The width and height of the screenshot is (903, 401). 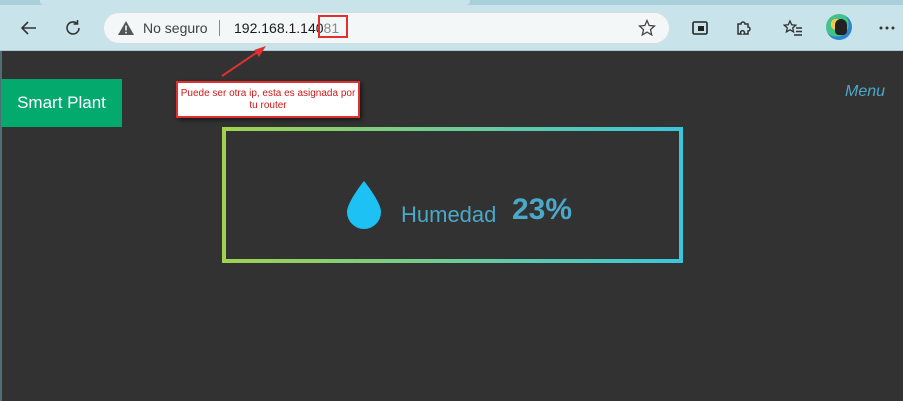 What do you see at coordinates (542, 209) in the screenshot?
I see `humidity-value: 23%` at bounding box center [542, 209].